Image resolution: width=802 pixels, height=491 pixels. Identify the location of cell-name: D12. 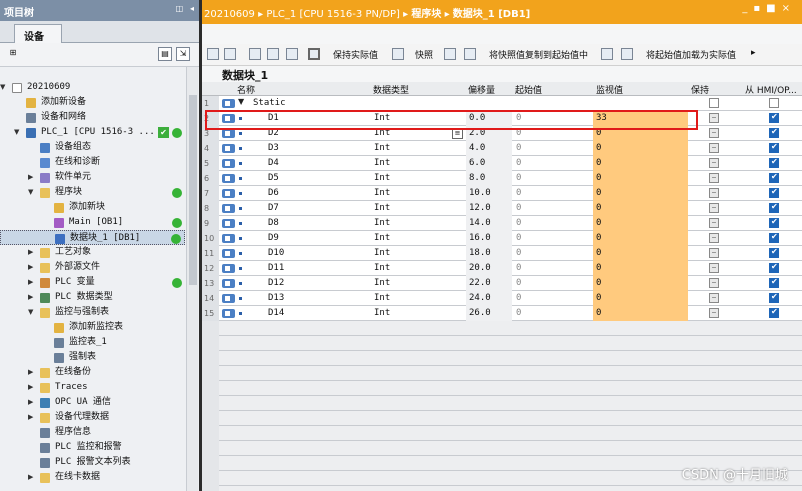
(276, 283).